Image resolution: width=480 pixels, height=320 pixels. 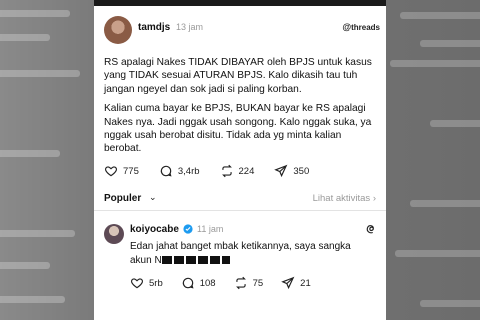 What do you see at coordinates (229, 283) in the screenshot?
I see `reply-actions: 5rb 108 75 21` at bounding box center [229, 283].